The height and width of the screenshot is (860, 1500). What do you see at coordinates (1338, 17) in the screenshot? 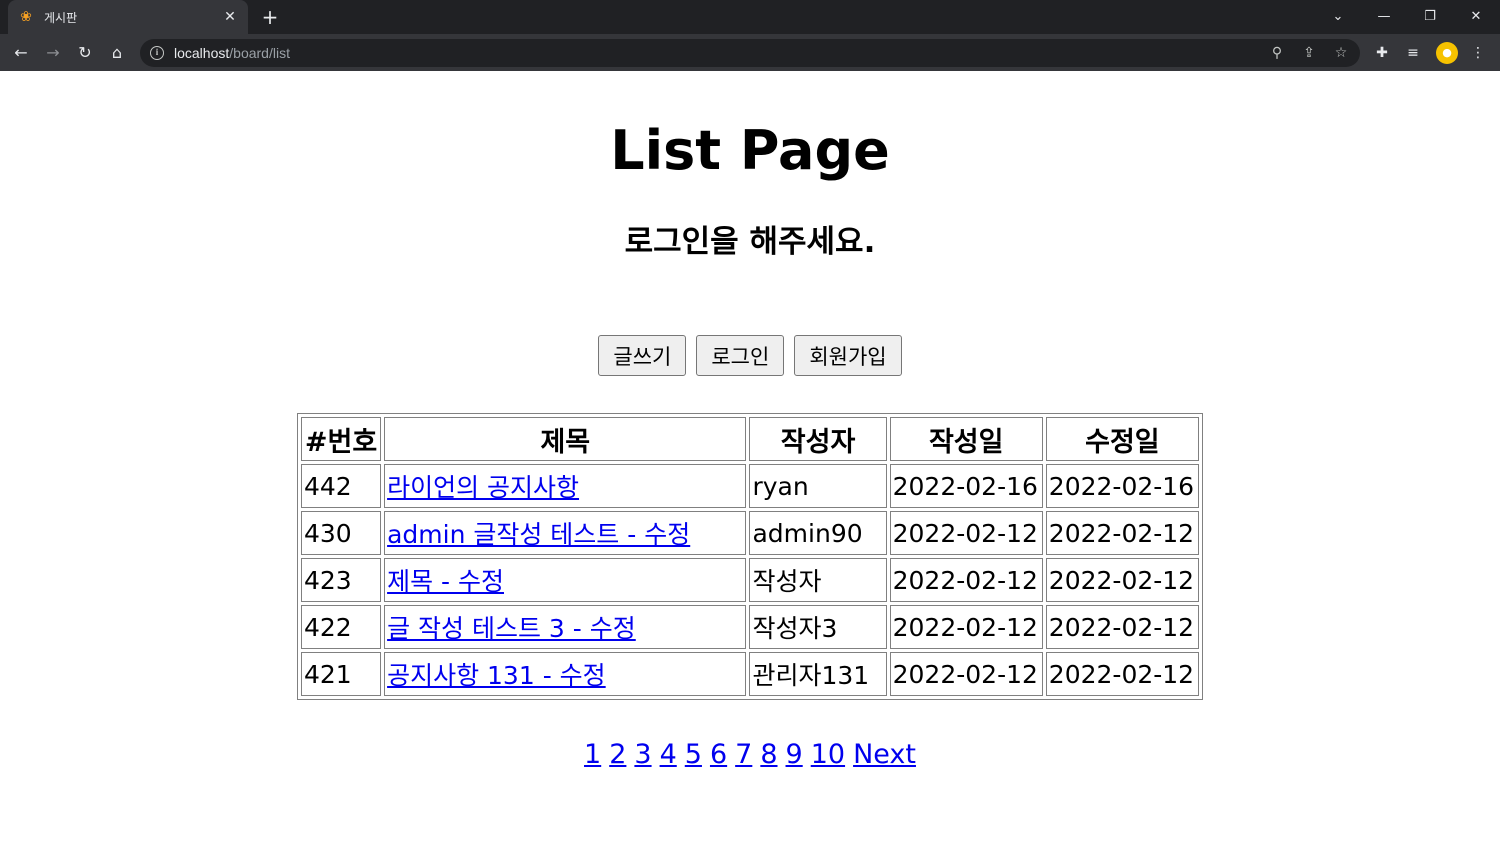
I see `tab-search-icon: ⌄` at bounding box center [1338, 17].